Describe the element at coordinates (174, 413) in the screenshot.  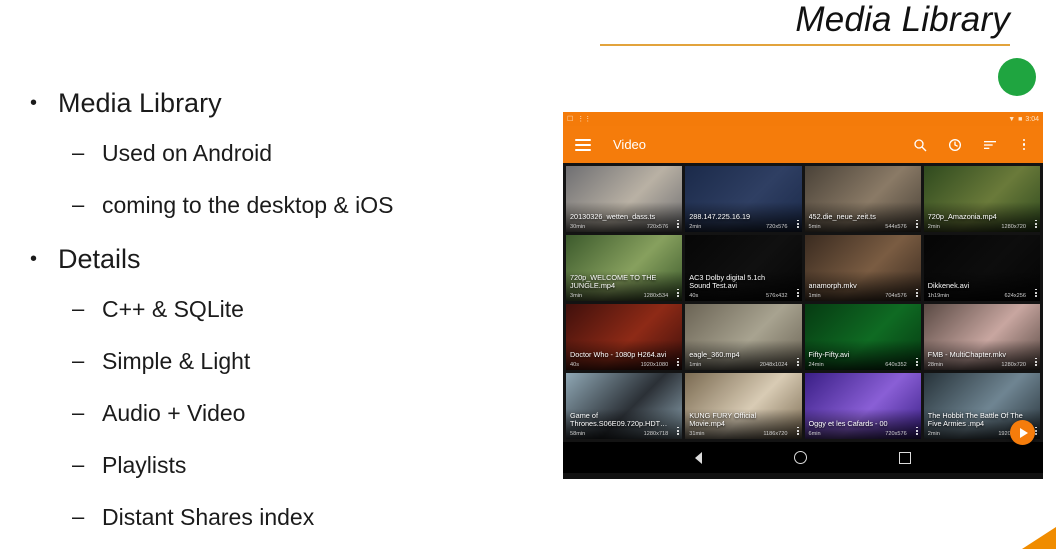
I see `bullet-text: Audio + Video` at that location.